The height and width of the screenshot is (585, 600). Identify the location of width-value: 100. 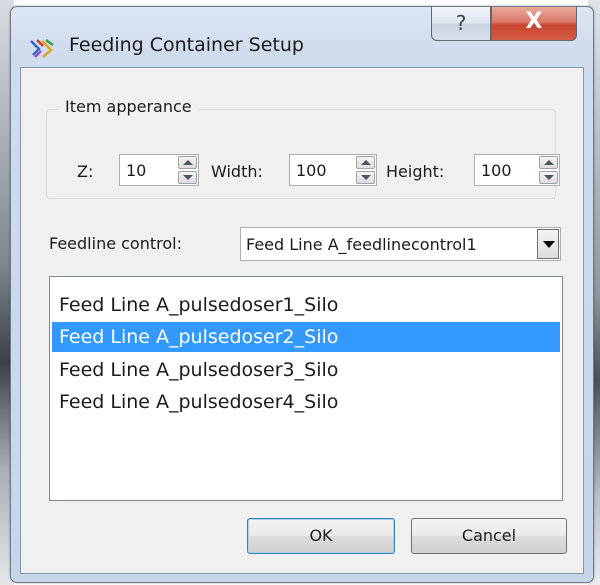
(311, 170).